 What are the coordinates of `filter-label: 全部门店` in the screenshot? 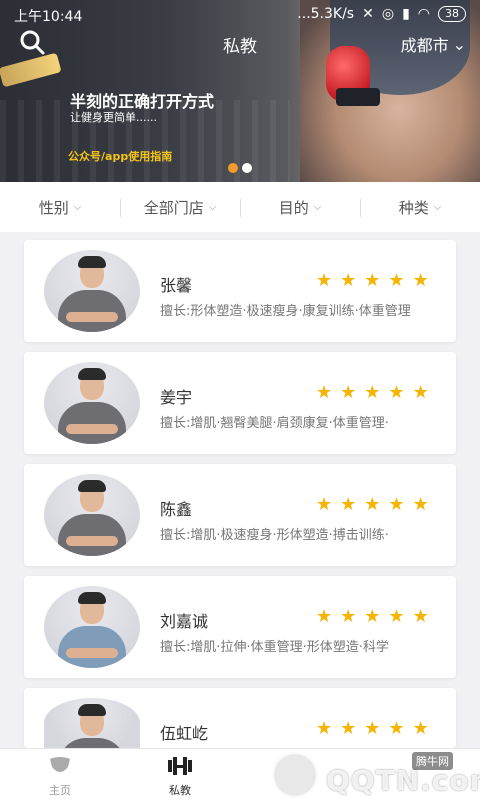 It's located at (173, 207).